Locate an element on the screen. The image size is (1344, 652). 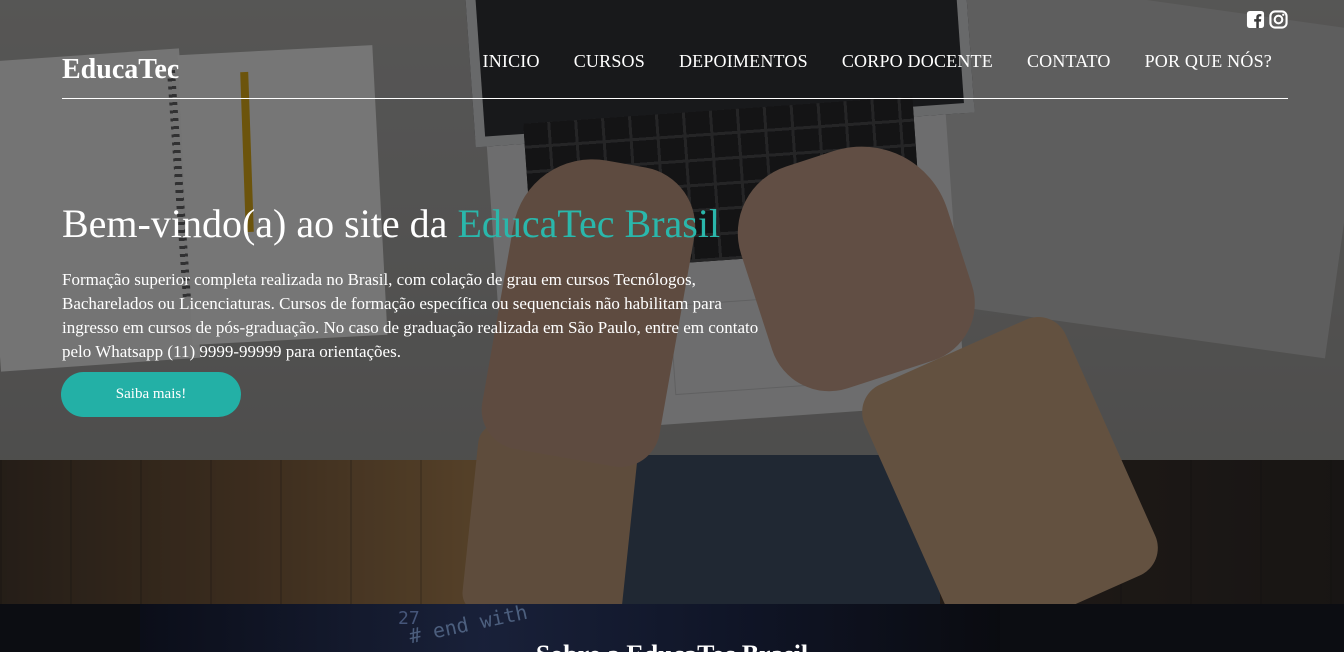
nav-item-cursos: CURSOS is located at coordinates (609, 61).